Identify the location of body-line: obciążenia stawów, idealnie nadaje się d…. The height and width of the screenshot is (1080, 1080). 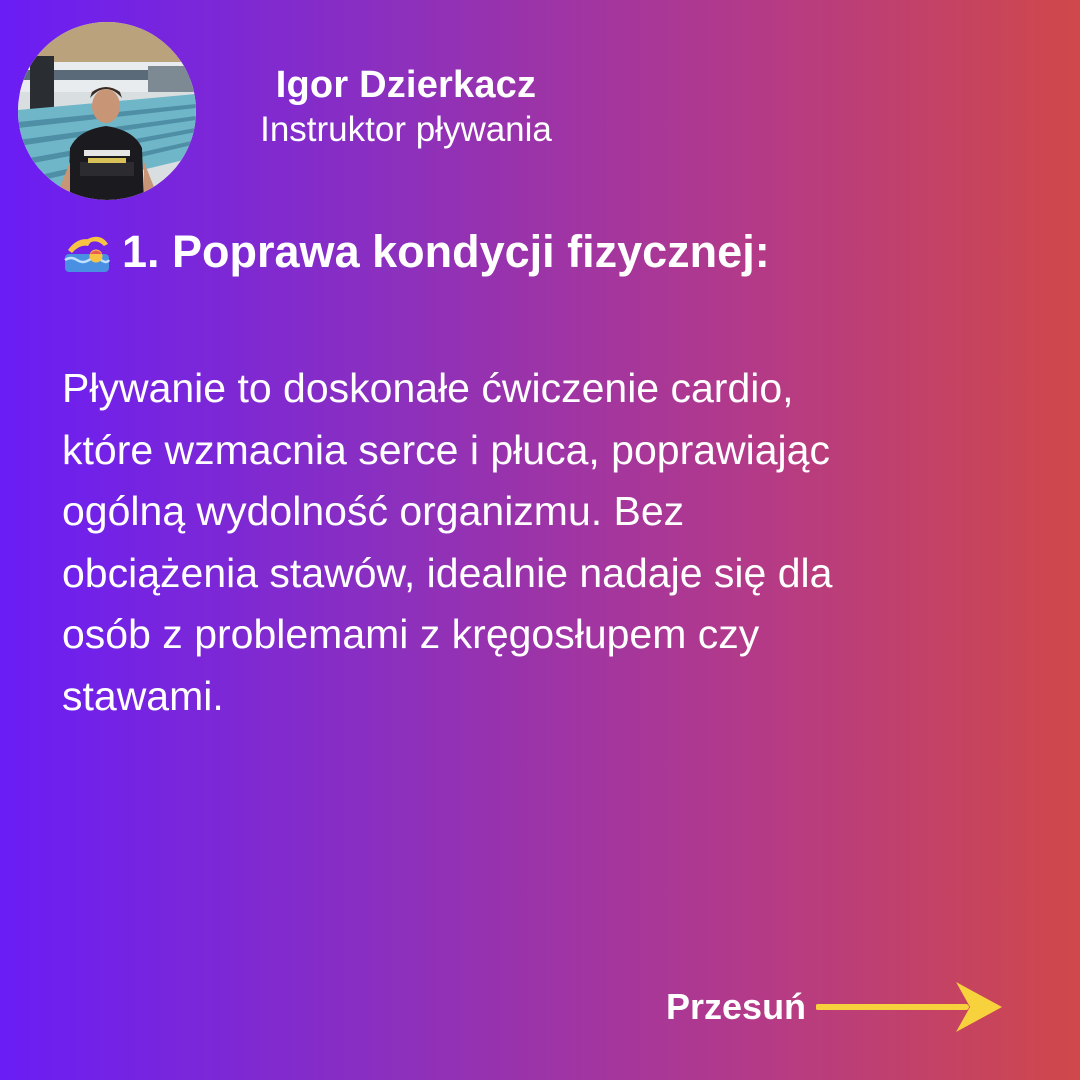
(447, 572).